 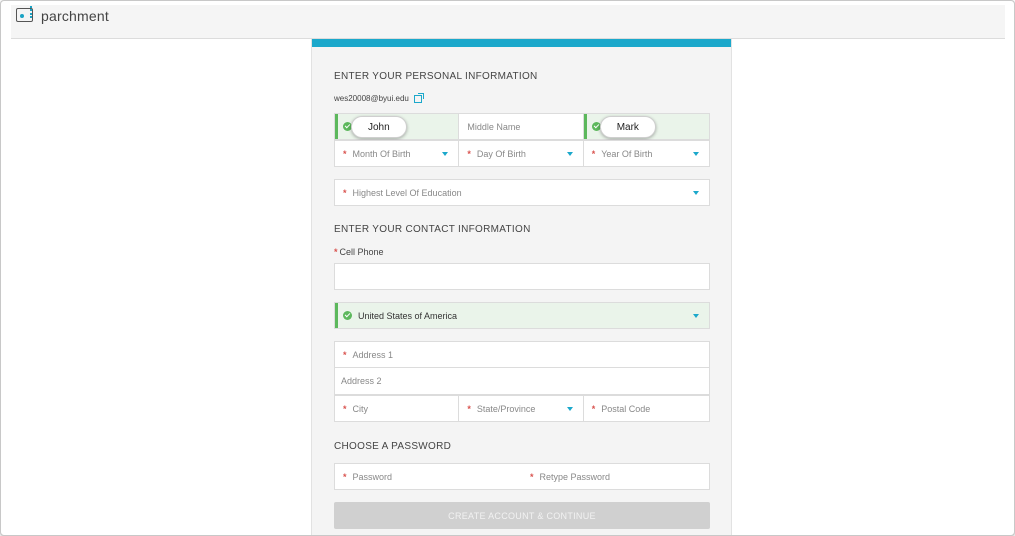 I want to click on password-row: * Password * Retype Password, so click(x=522, y=476).